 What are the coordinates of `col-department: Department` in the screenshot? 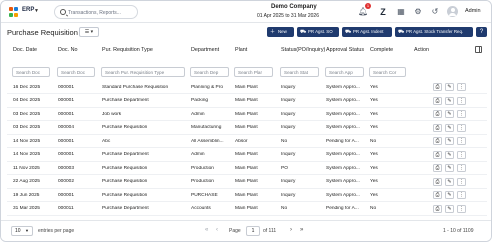 It's located at (205, 50).